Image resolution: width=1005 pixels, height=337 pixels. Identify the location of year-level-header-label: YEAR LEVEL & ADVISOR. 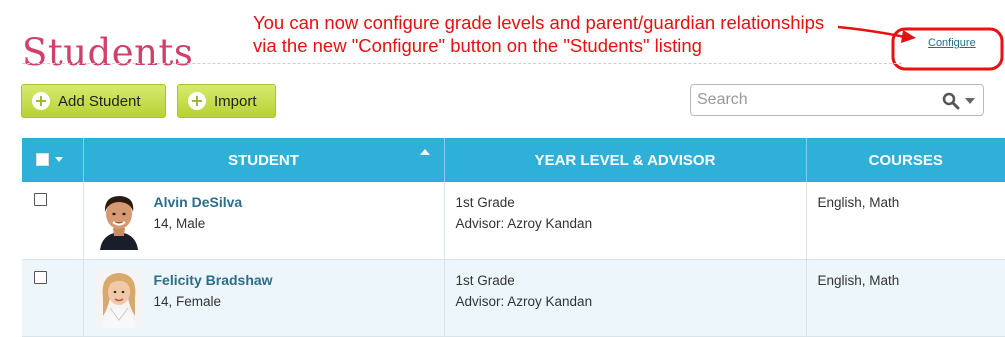
(625, 160).